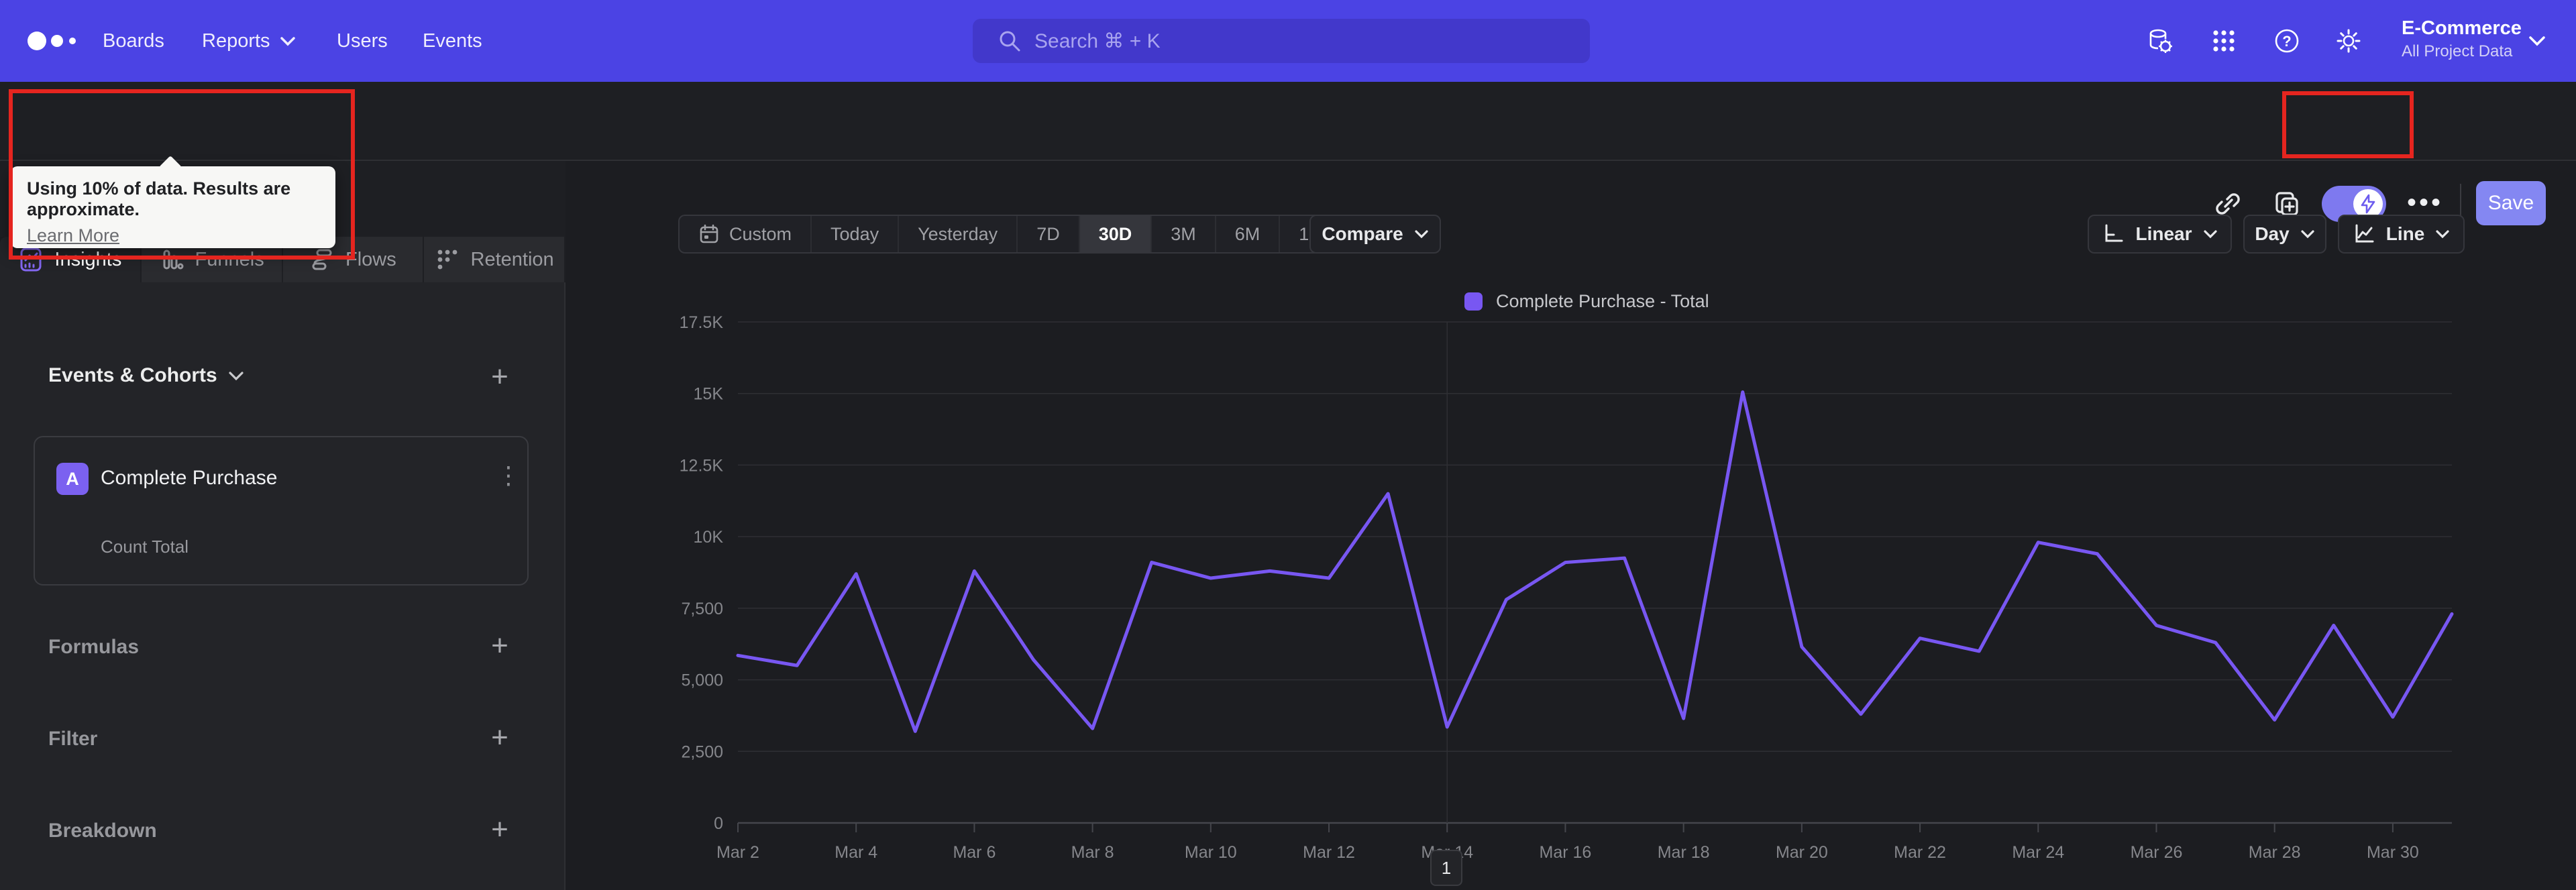  What do you see at coordinates (362, 41) in the screenshot?
I see `nav-item-users: Users` at bounding box center [362, 41].